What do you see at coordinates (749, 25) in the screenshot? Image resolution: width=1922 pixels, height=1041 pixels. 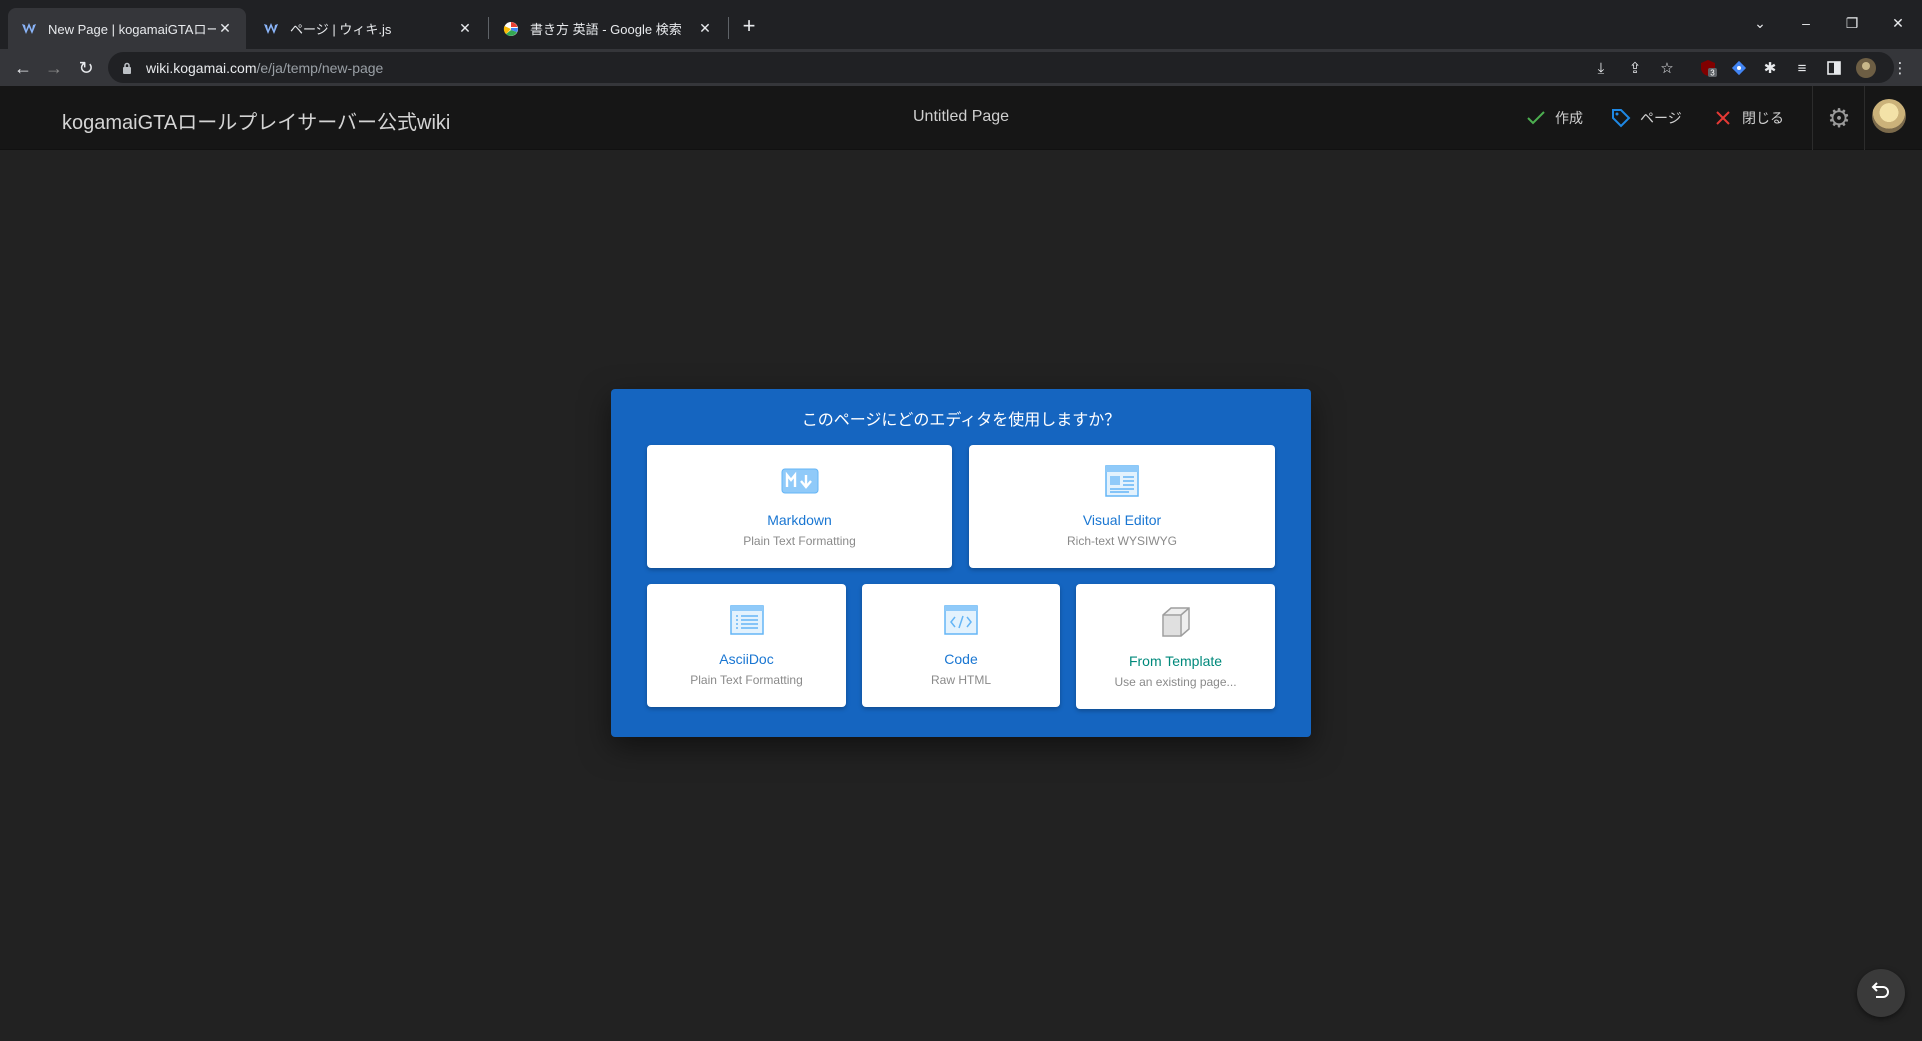 I see `new-tab-button: +` at bounding box center [749, 25].